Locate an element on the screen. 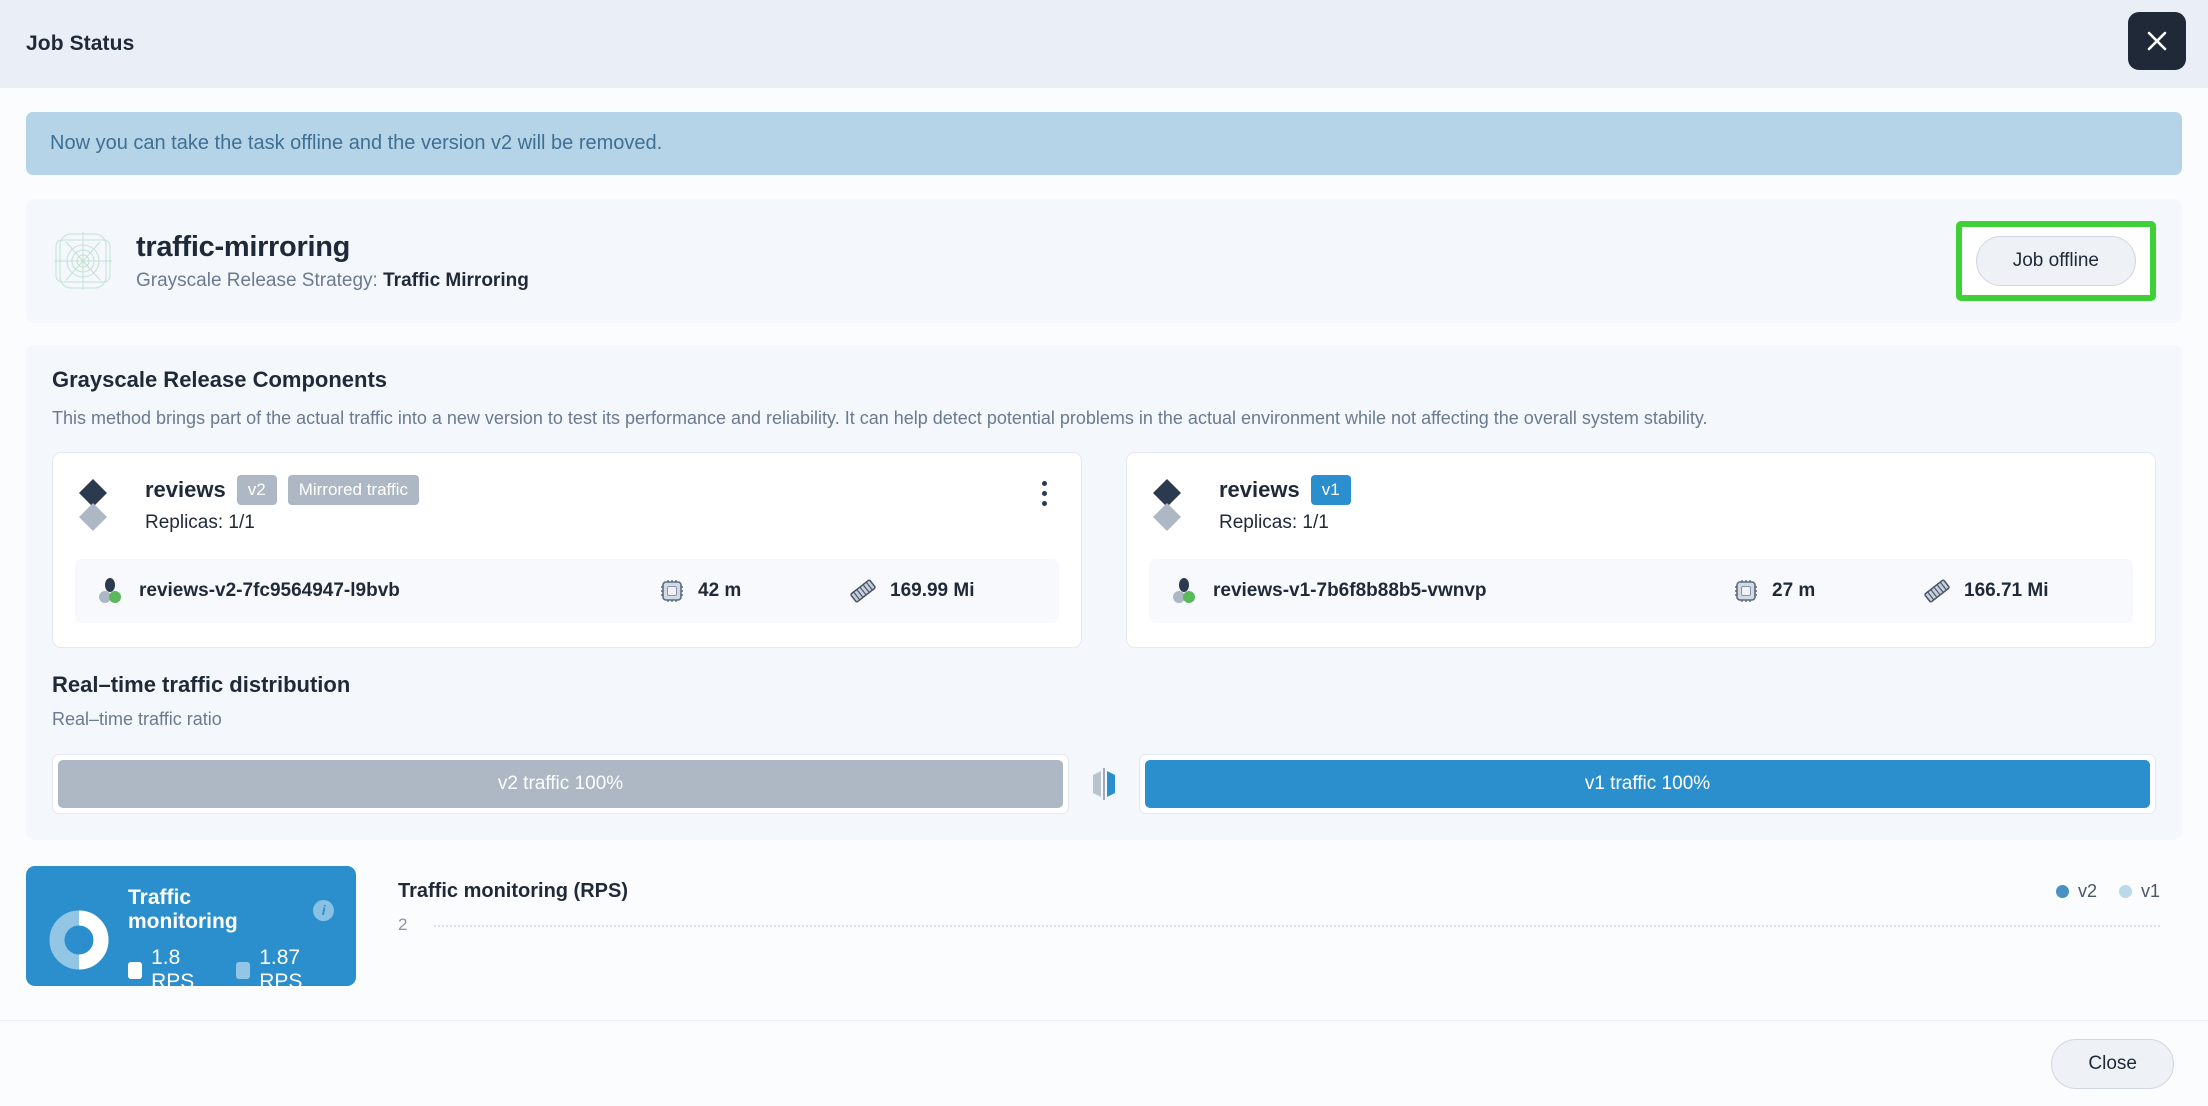 The image size is (2208, 1106). close-button: Close is located at coordinates (2112, 1063).